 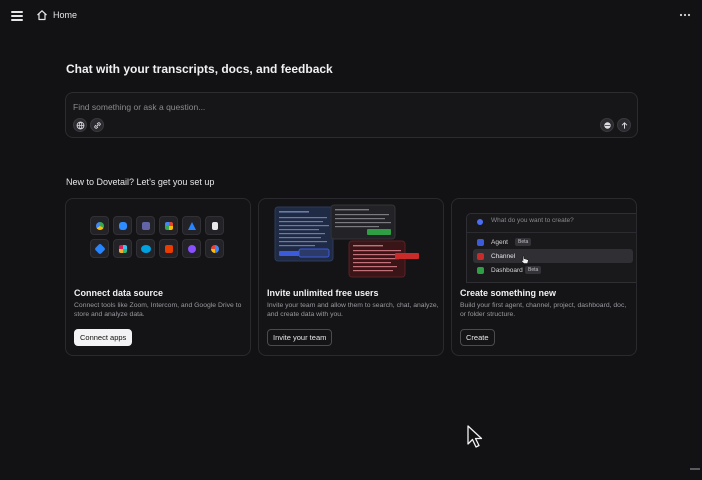 I want to click on more-options-icon, so click(x=685, y=15).